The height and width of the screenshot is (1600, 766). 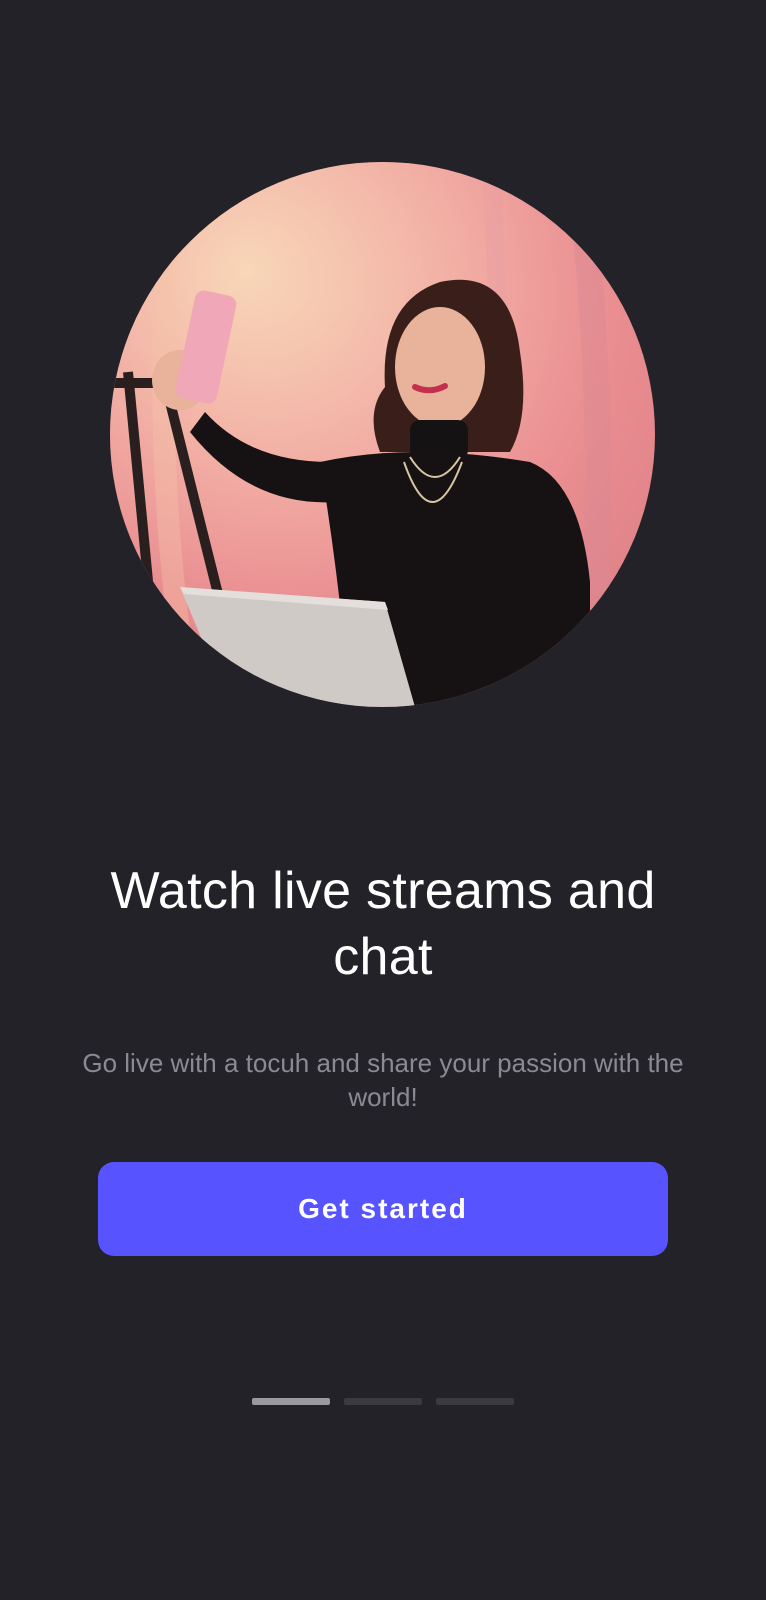 What do you see at coordinates (383, 924) in the screenshot?
I see `onboarding-title: Watch live streams and chat` at bounding box center [383, 924].